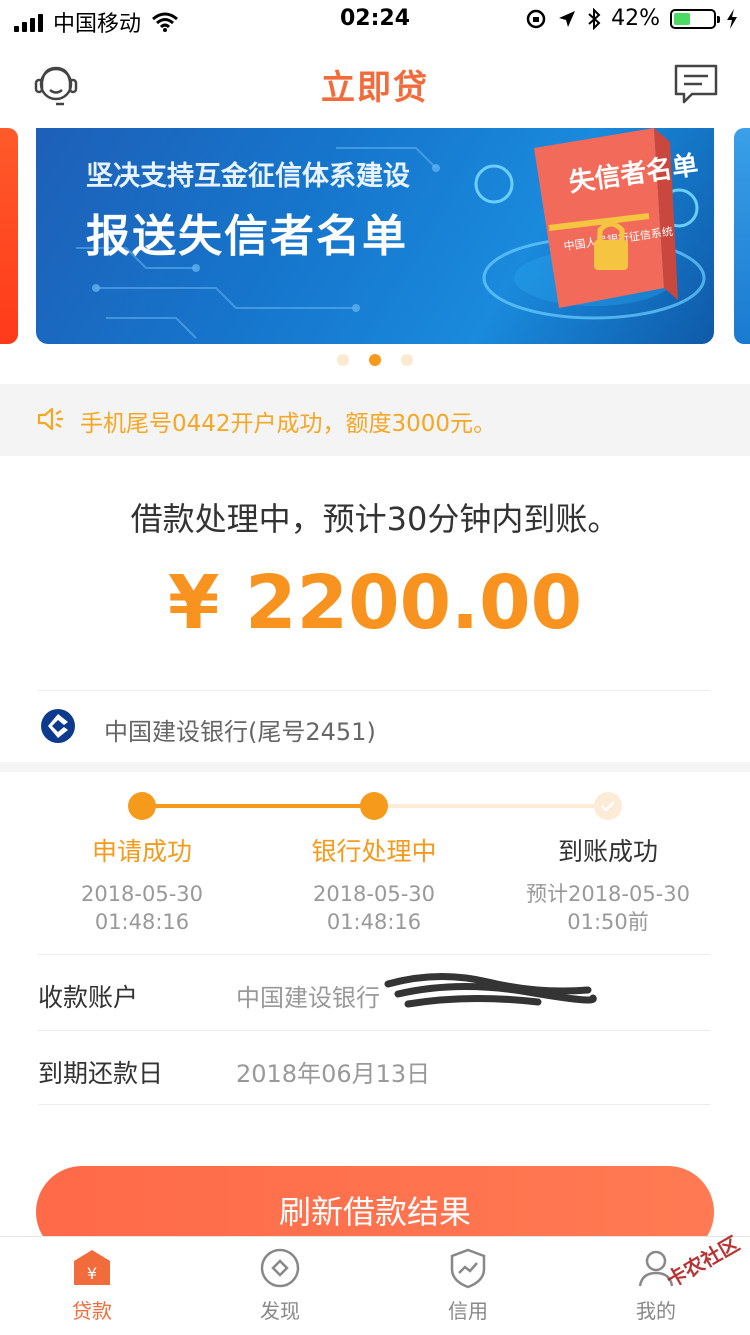 This screenshot has width=750, height=1335. What do you see at coordinates (607, 851) in the screenshot?
I see `step-label: 到账成功` at bounding box center [607, 851].